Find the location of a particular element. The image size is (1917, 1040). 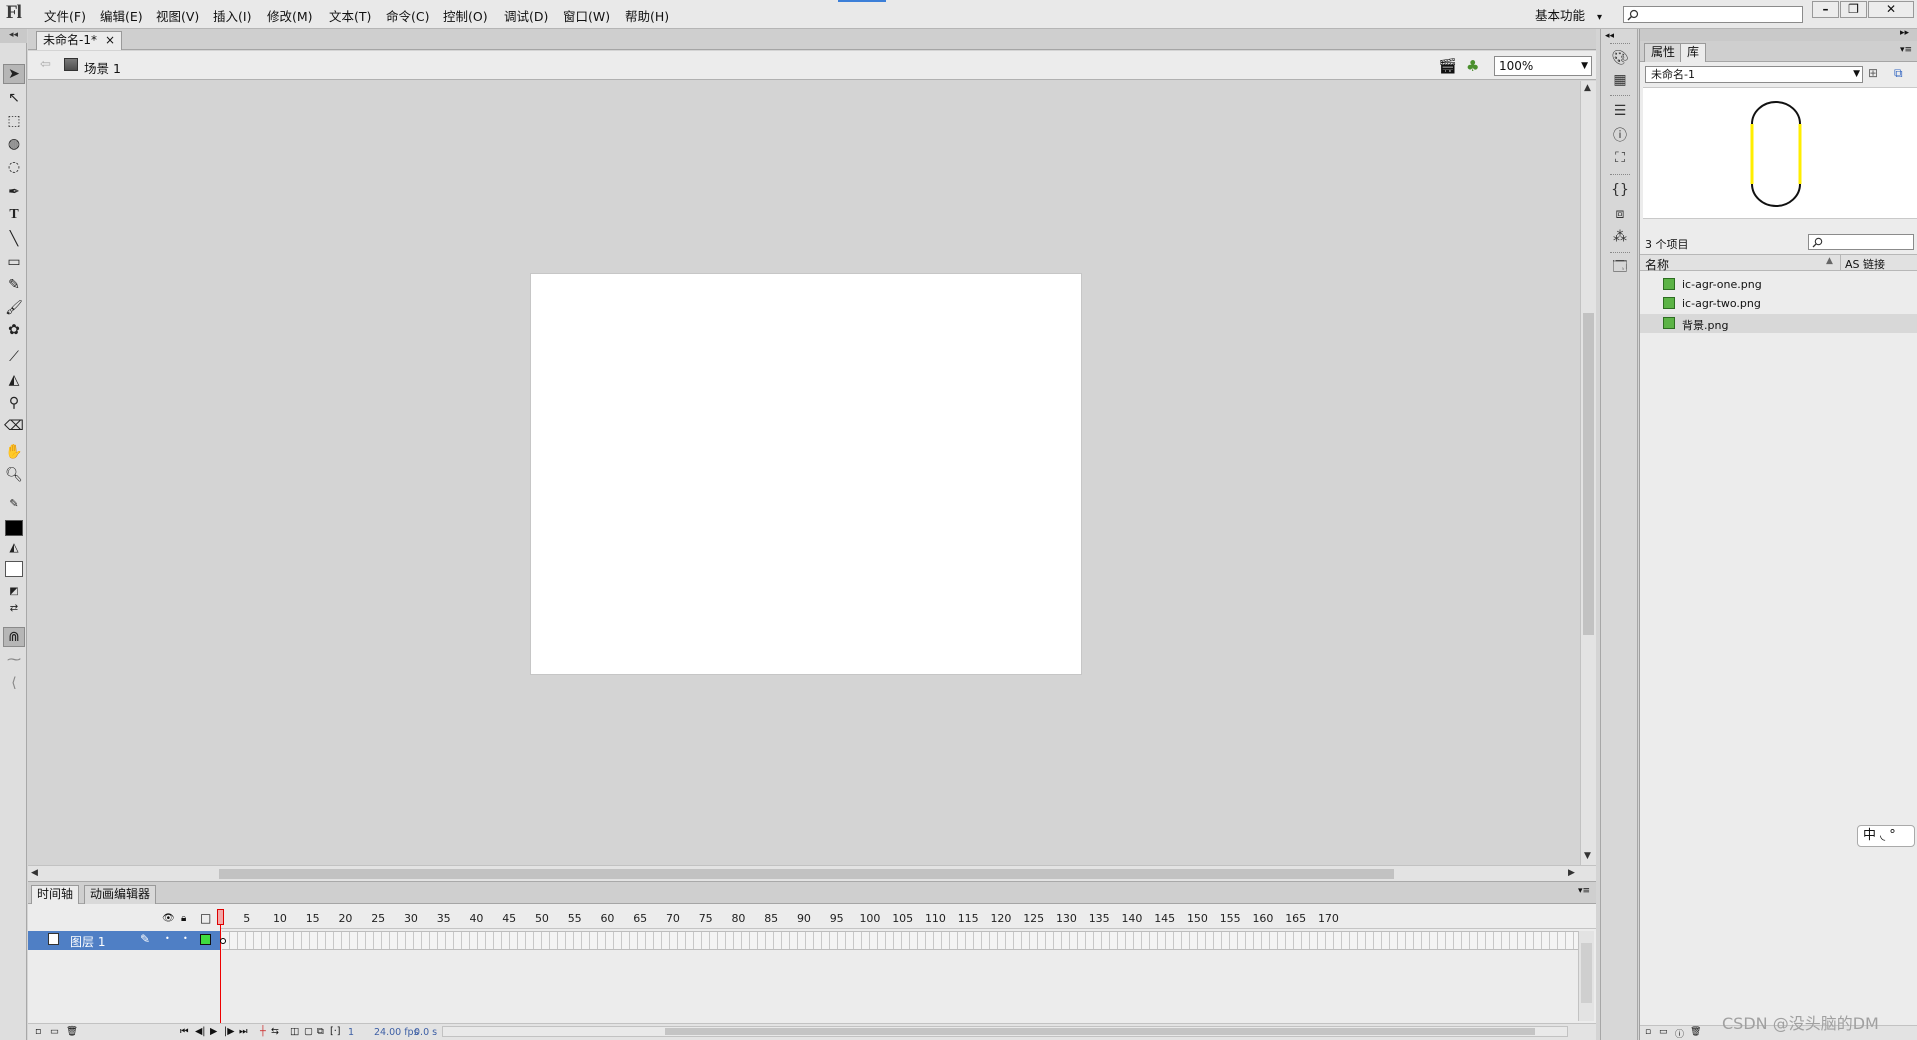

onion-markers-icon: [·] is located at coordinates (335, 1031).